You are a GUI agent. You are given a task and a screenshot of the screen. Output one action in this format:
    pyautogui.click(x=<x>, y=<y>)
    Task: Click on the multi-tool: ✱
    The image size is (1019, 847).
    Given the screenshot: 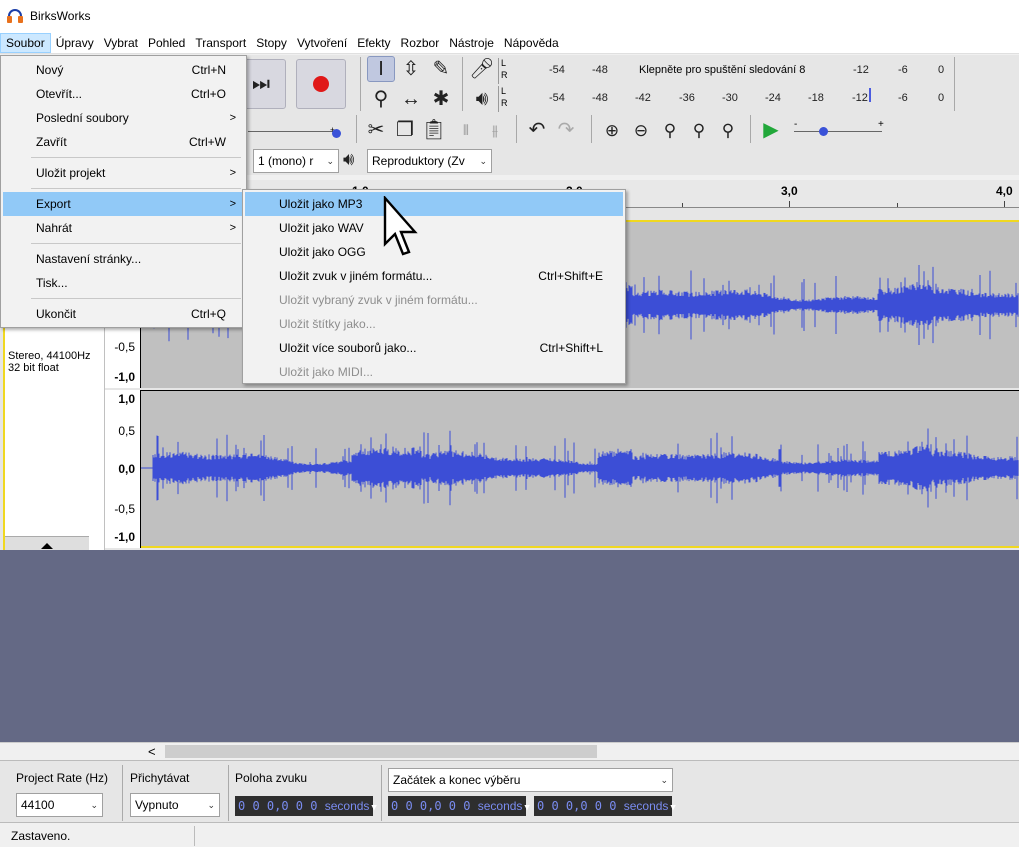 What is the action you would take?
    pyautogui.click(x=441, y=99)
    